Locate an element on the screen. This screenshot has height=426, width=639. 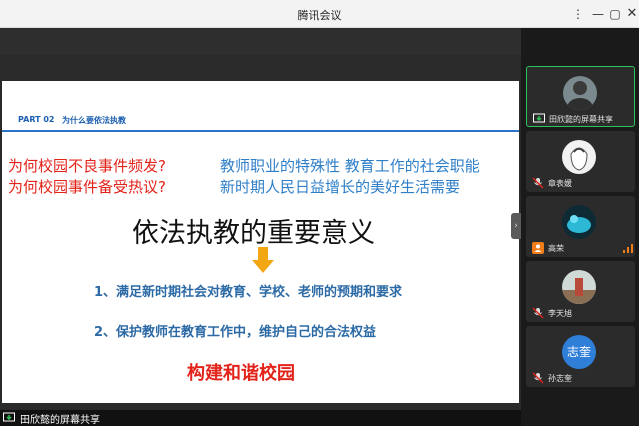
participant-tile: 志奎 孙志奎 is located at coordinates (580, 356).